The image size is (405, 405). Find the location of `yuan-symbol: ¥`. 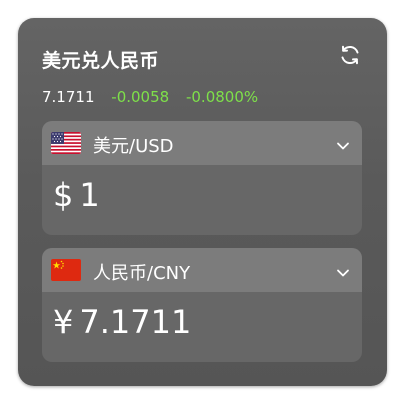

yuan-symbol: ¥ is located at coordinates (63, 322).